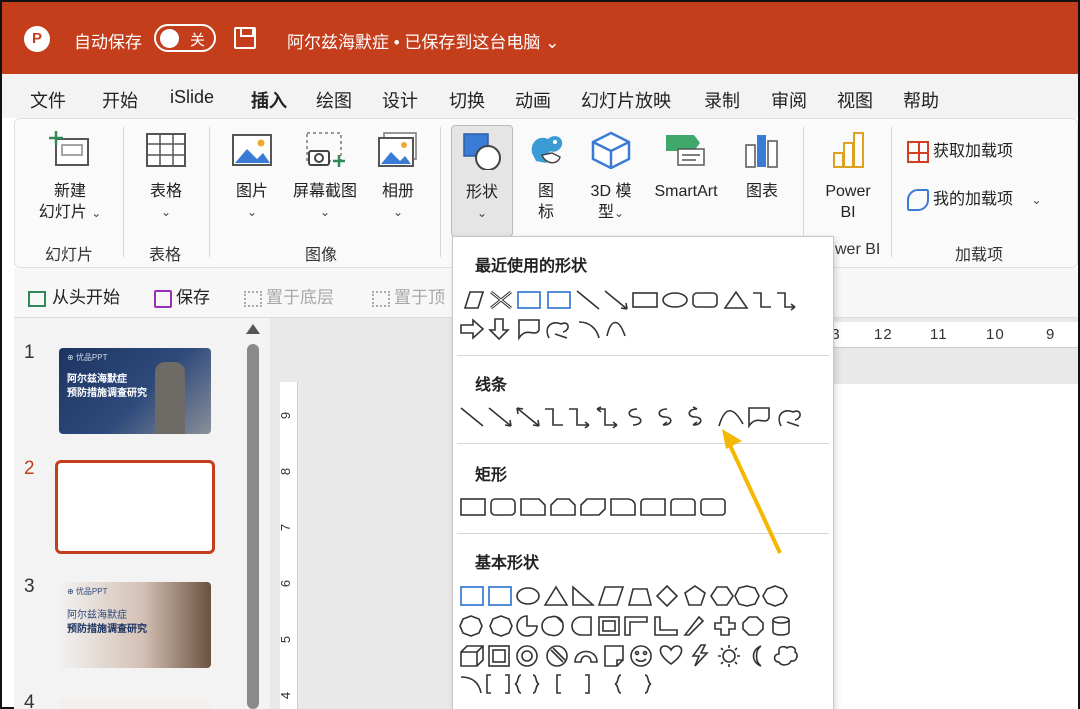 The height and width of the screenshot is (709, 1080). I want to click on tab-record: 录制, so click(722, 100).